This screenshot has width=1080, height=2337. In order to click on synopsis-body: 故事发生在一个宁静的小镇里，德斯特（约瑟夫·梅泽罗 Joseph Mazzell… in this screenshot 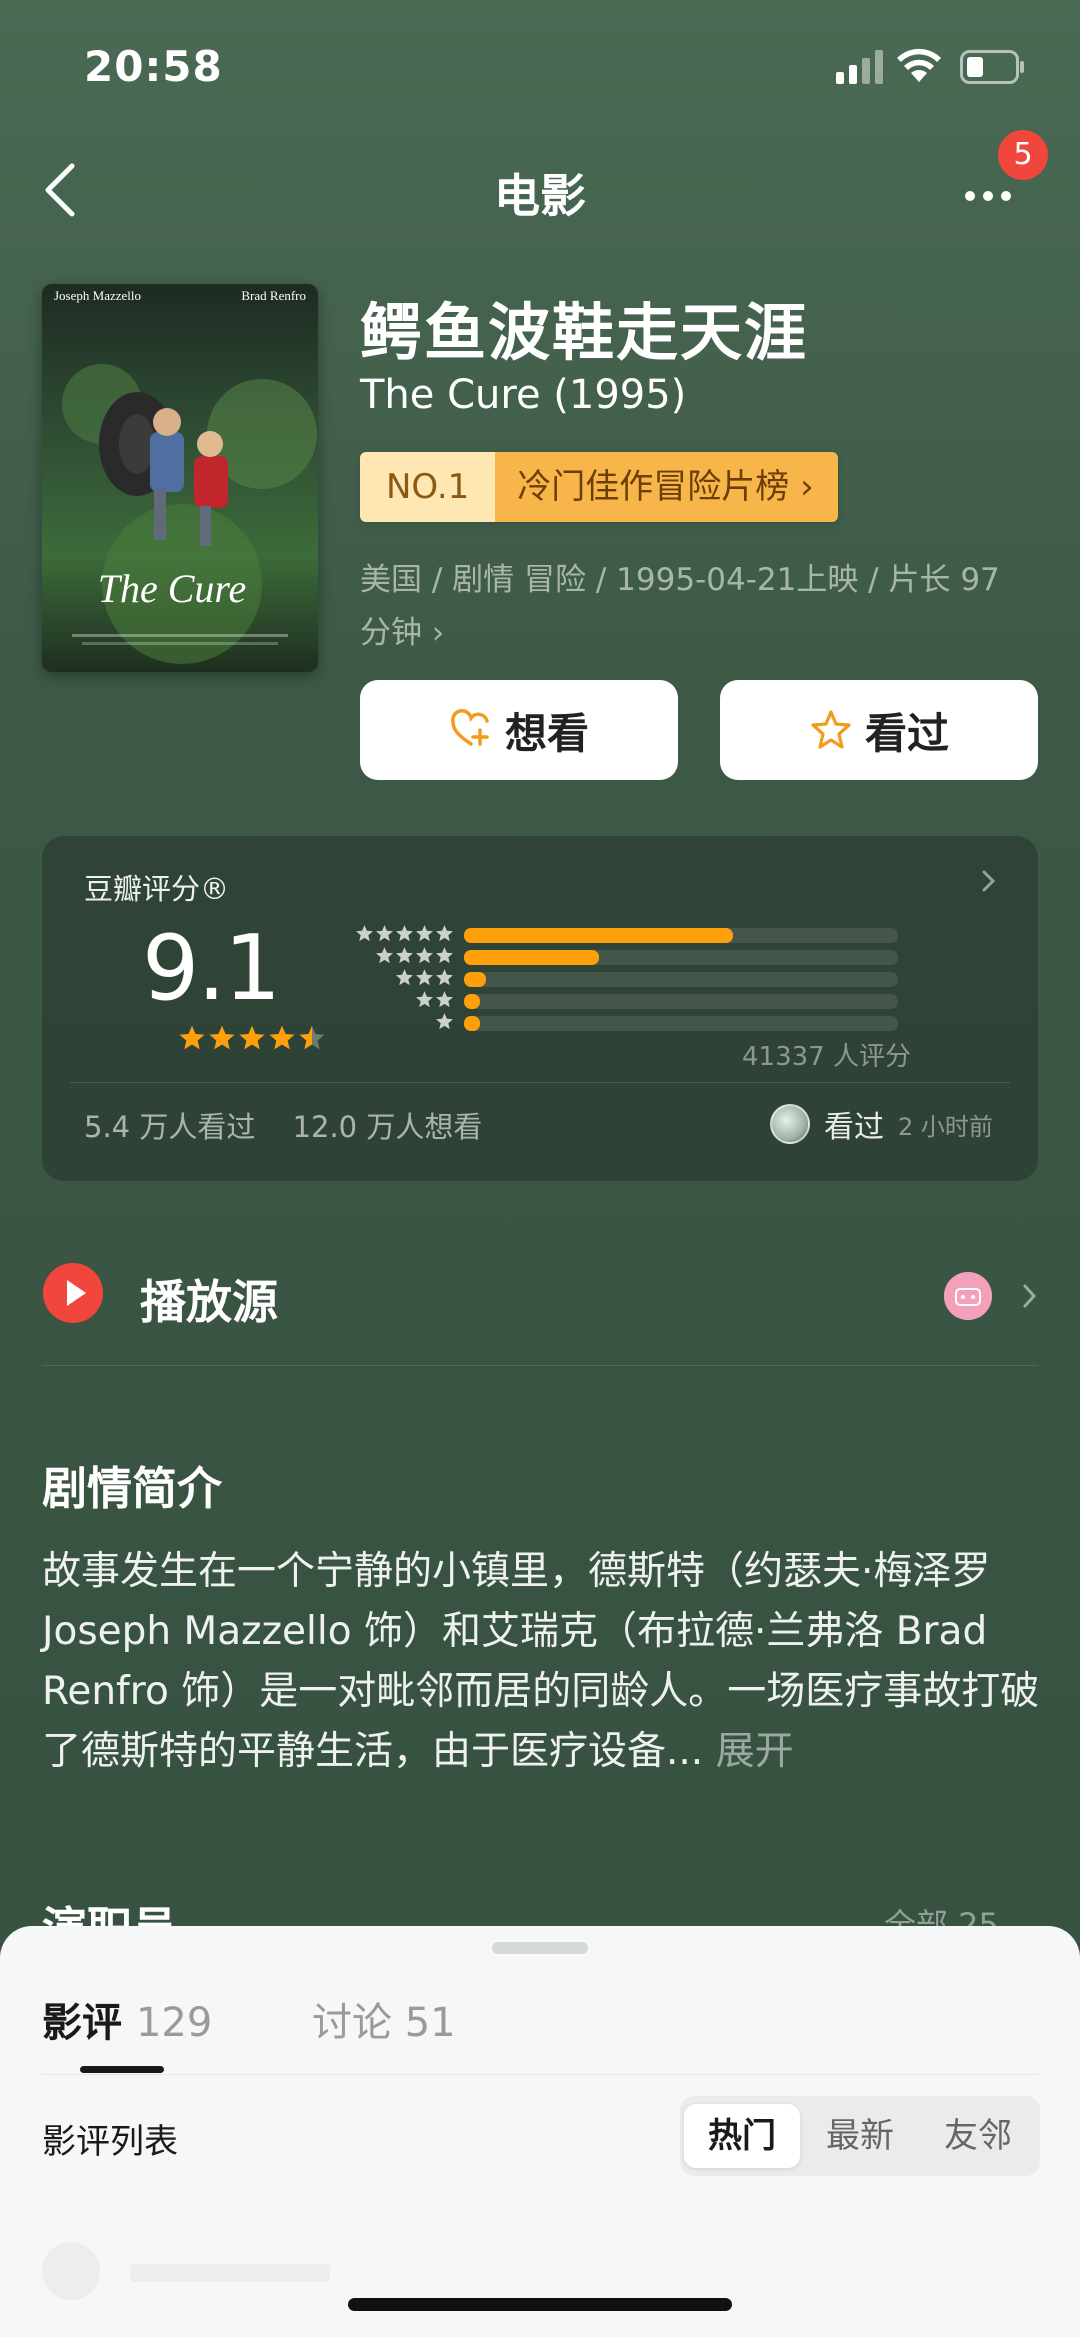, I will do `click(541, 1661)`.